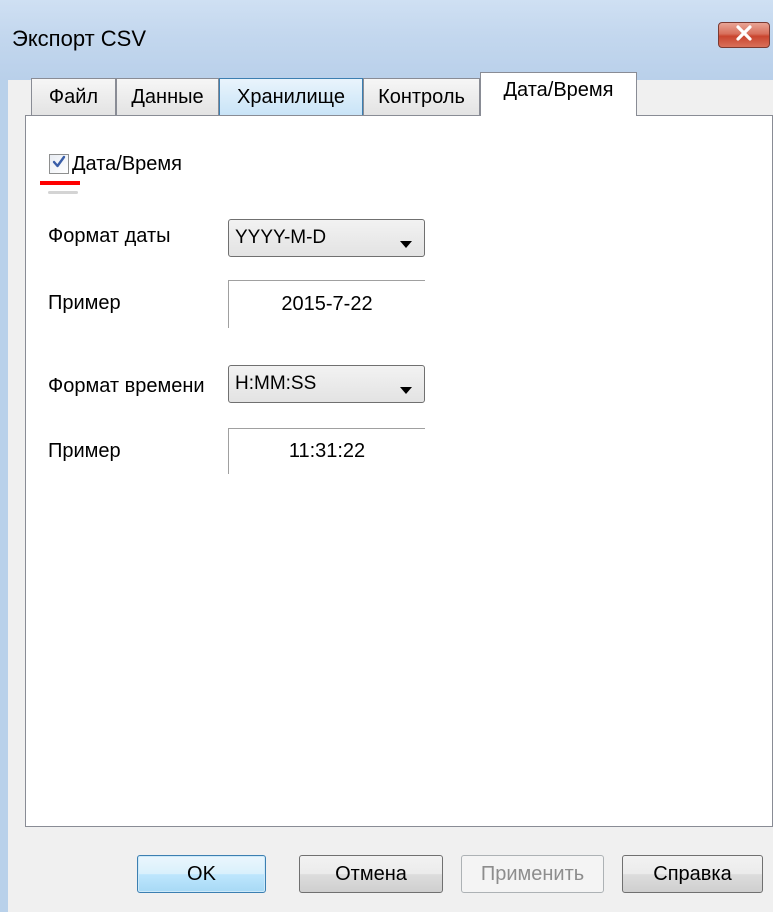 This screenshot has height=912, width=773. I want to click on help-button-label: Справка, so click(692, 873).